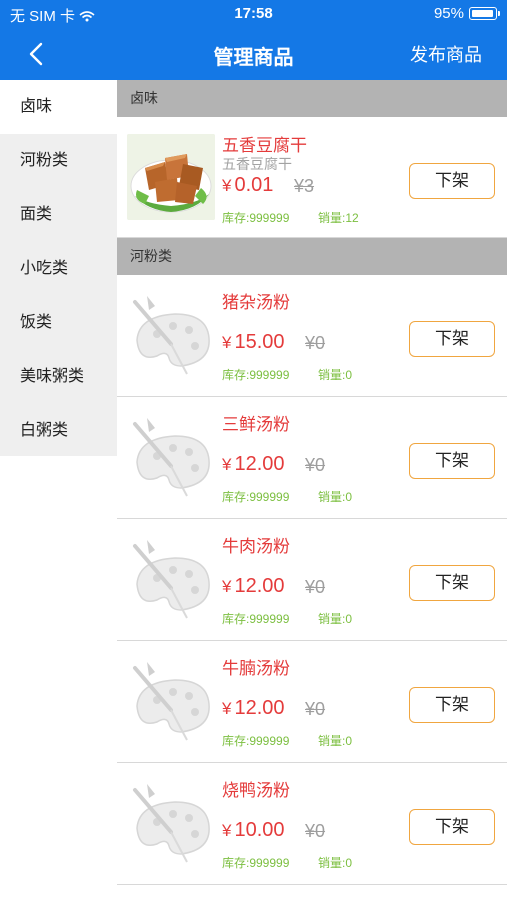  Describe the element at coordinates (256, 790) in the screenshot. I see `product-name: 烧鸭汤粉` at that location.